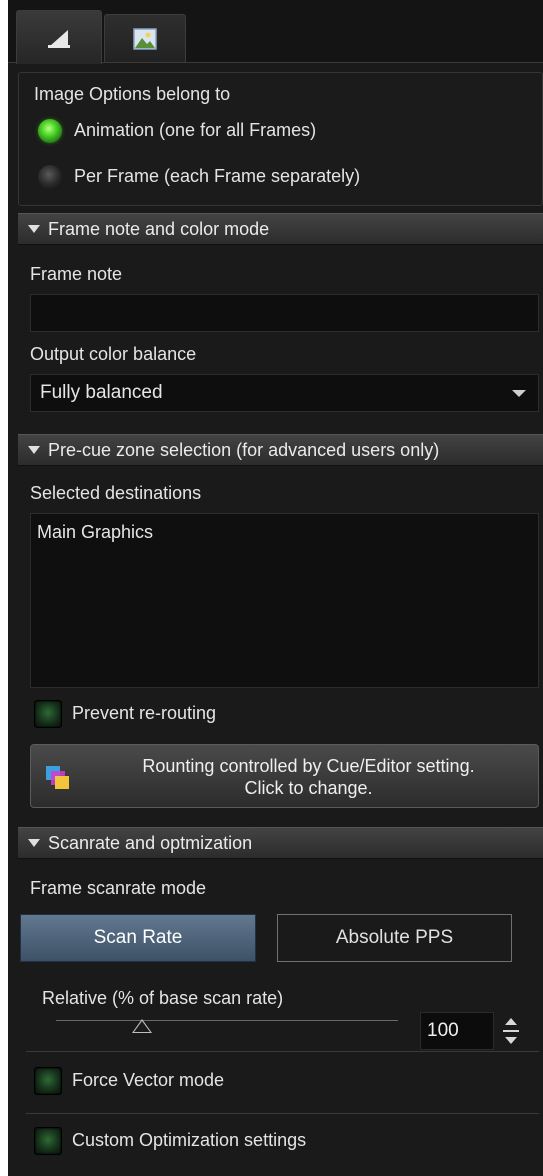 This screenshot has width=543, height=1176. Describe the element at coordinates (116, 493) in the screenshot. I see `destinations-label: Selected destinations` at that location.